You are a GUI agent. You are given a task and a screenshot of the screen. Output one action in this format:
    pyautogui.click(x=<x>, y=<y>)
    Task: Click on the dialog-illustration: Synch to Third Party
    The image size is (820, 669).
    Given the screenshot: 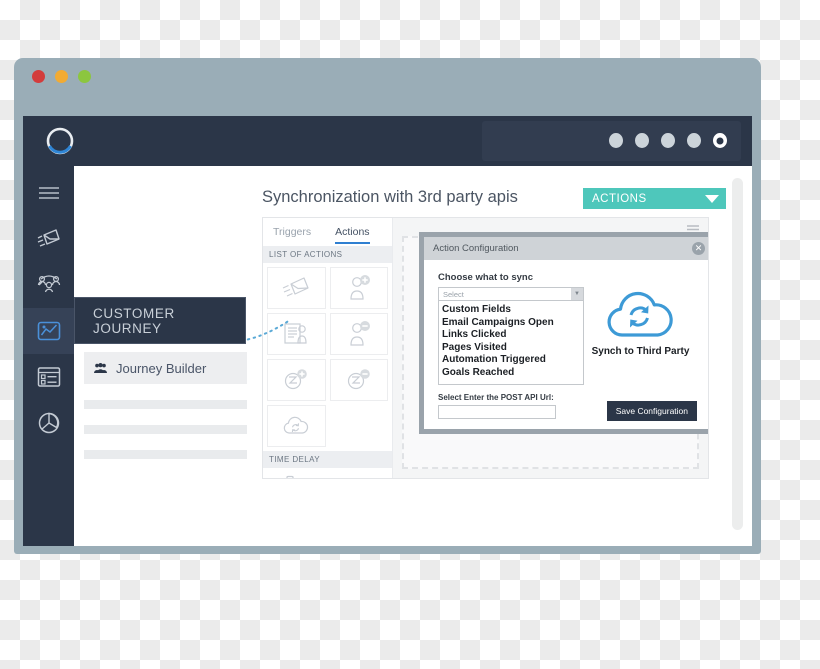 What is the action you would take?
    pyautogui.click(x=640, y=345)
    